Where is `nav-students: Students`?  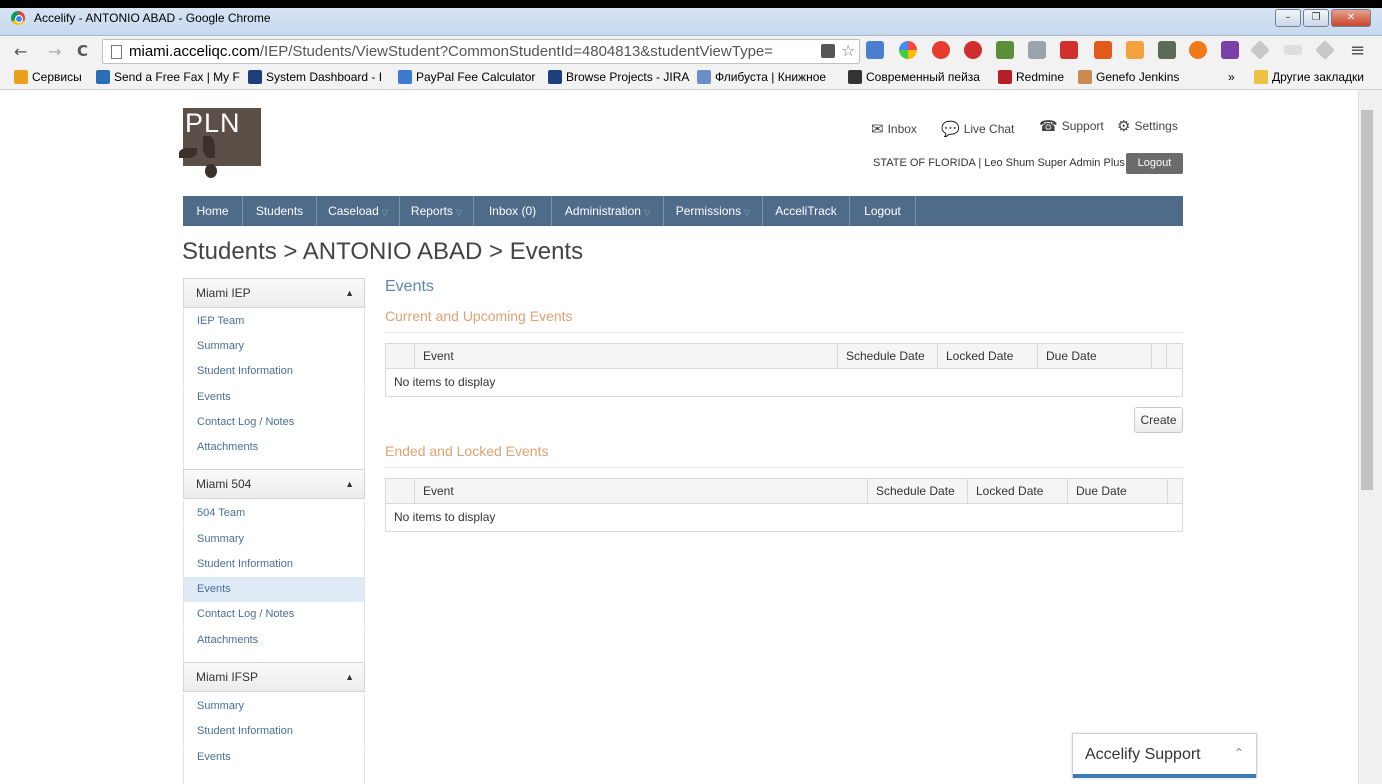 nav-students: Students is located at coordinates (280, 211).